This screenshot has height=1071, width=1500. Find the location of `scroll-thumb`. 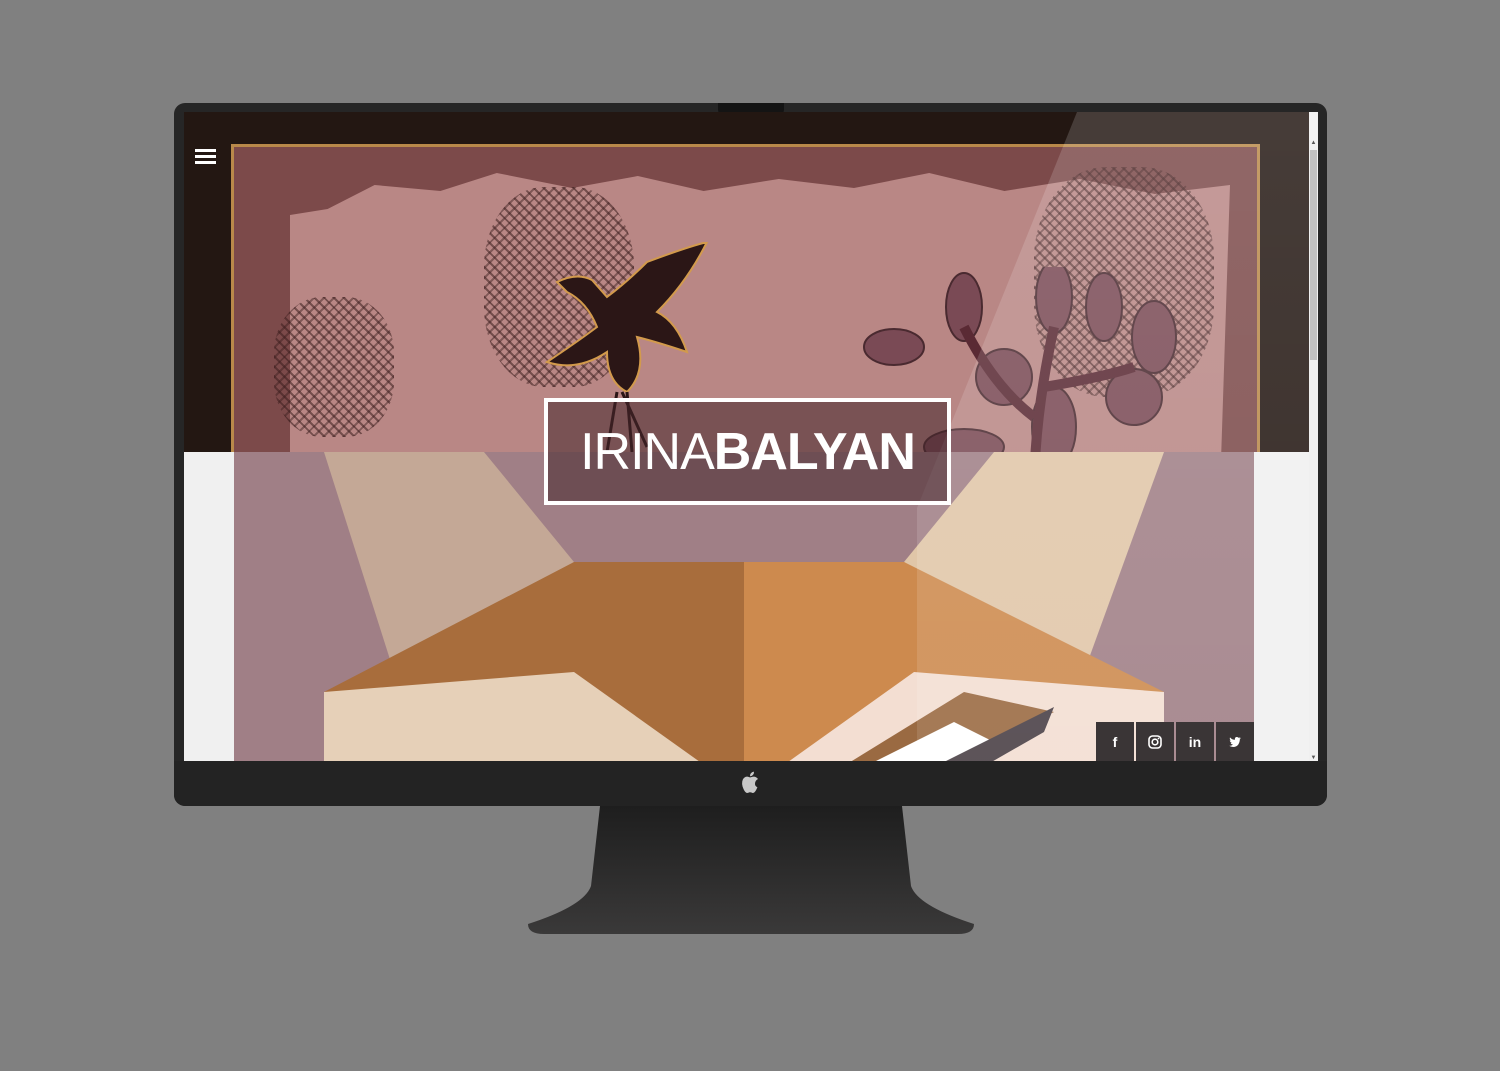

scroll-thumb is located at coordinates (1313, 255).